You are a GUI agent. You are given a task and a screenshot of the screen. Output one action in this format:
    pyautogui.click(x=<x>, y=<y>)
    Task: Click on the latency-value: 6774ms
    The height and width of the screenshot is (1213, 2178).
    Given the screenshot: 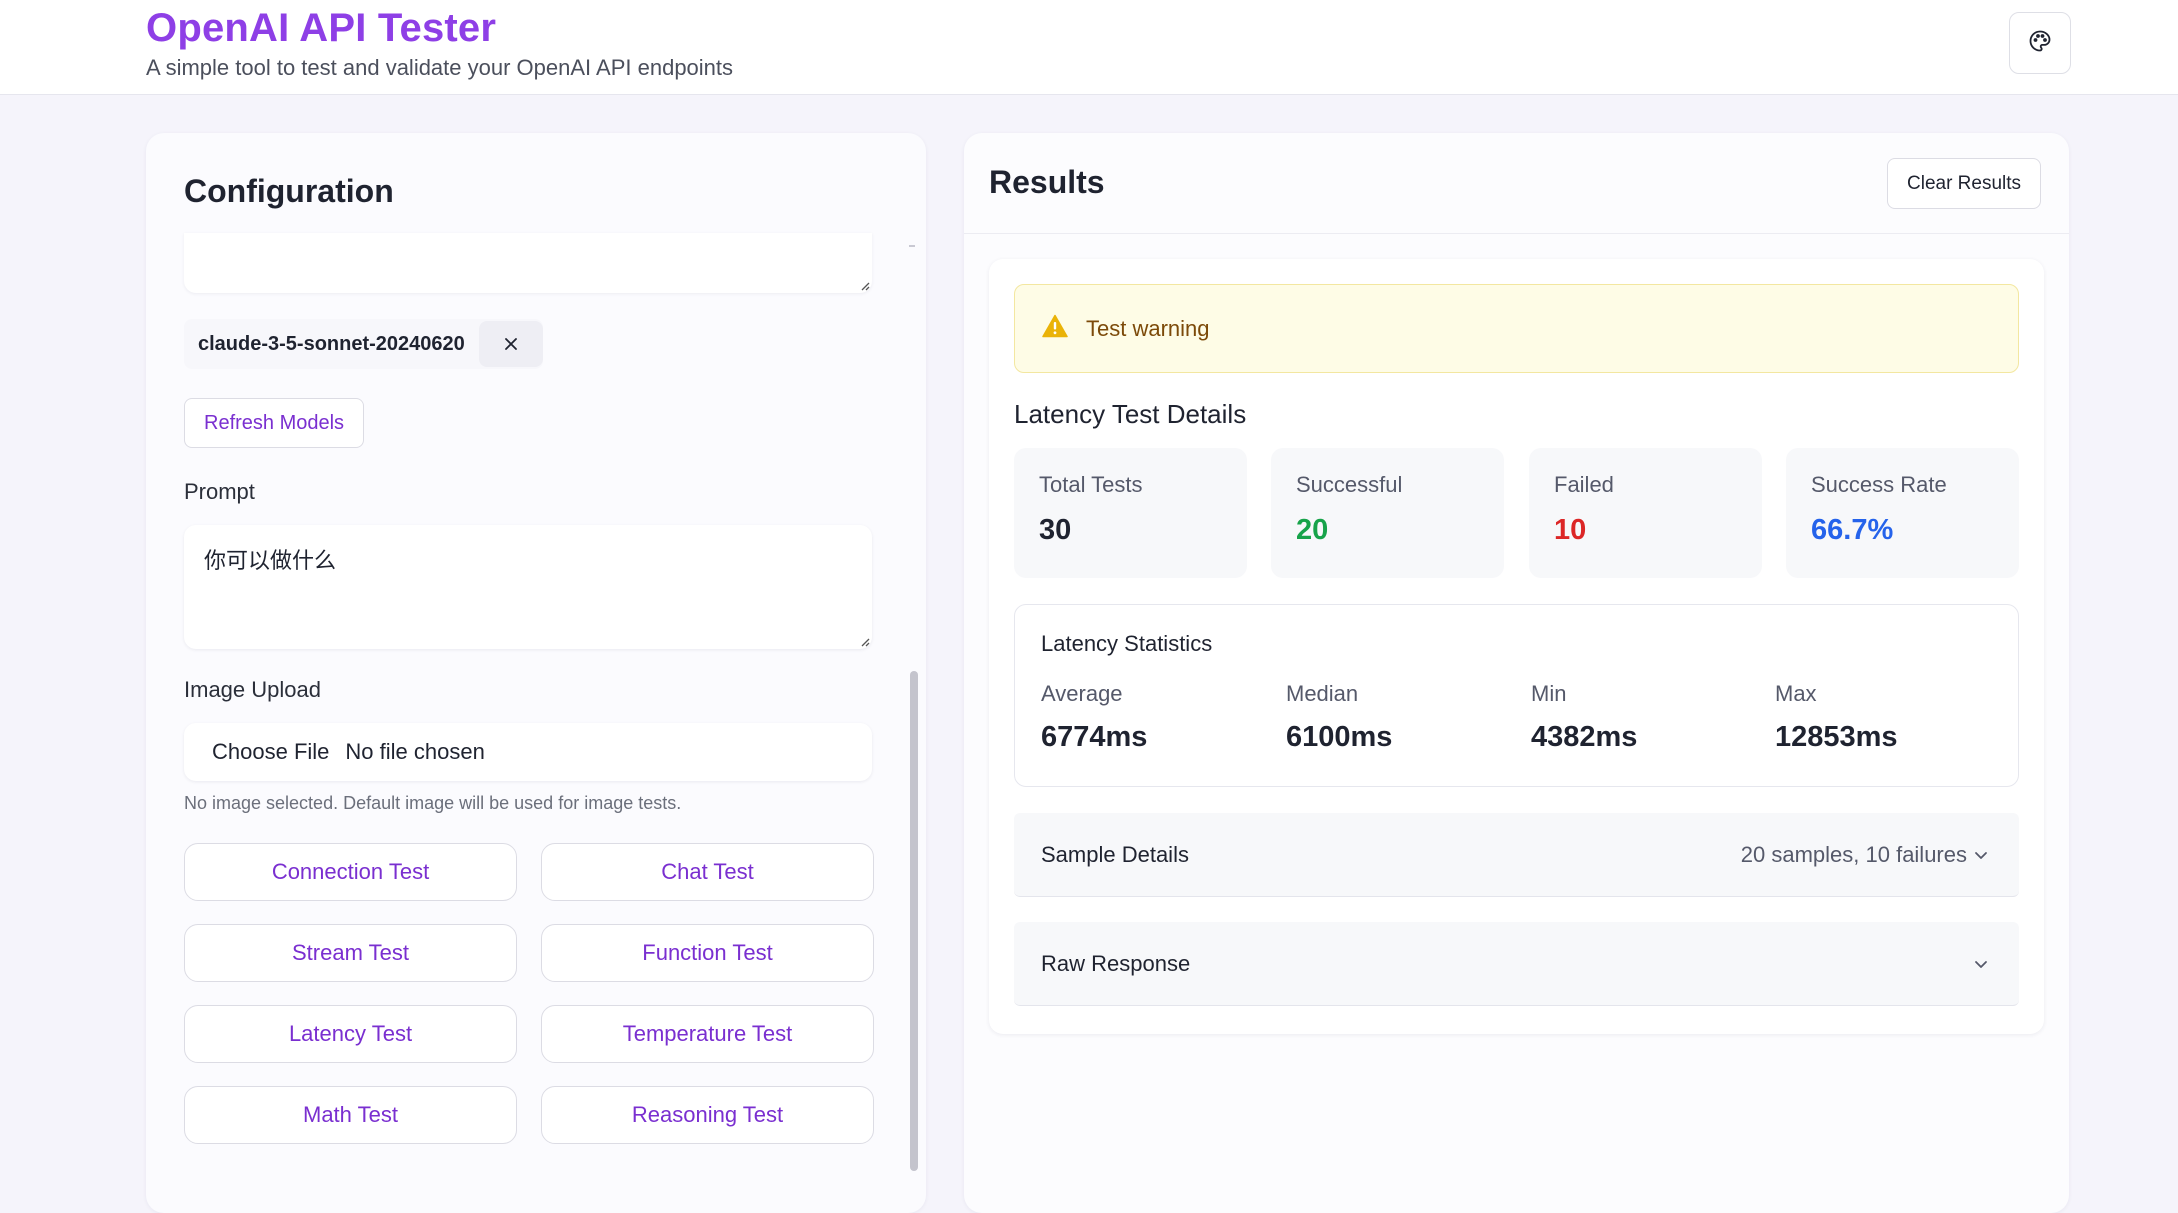 What is the action you would take?
    pyautogui.click(x=1094, y=737)
    